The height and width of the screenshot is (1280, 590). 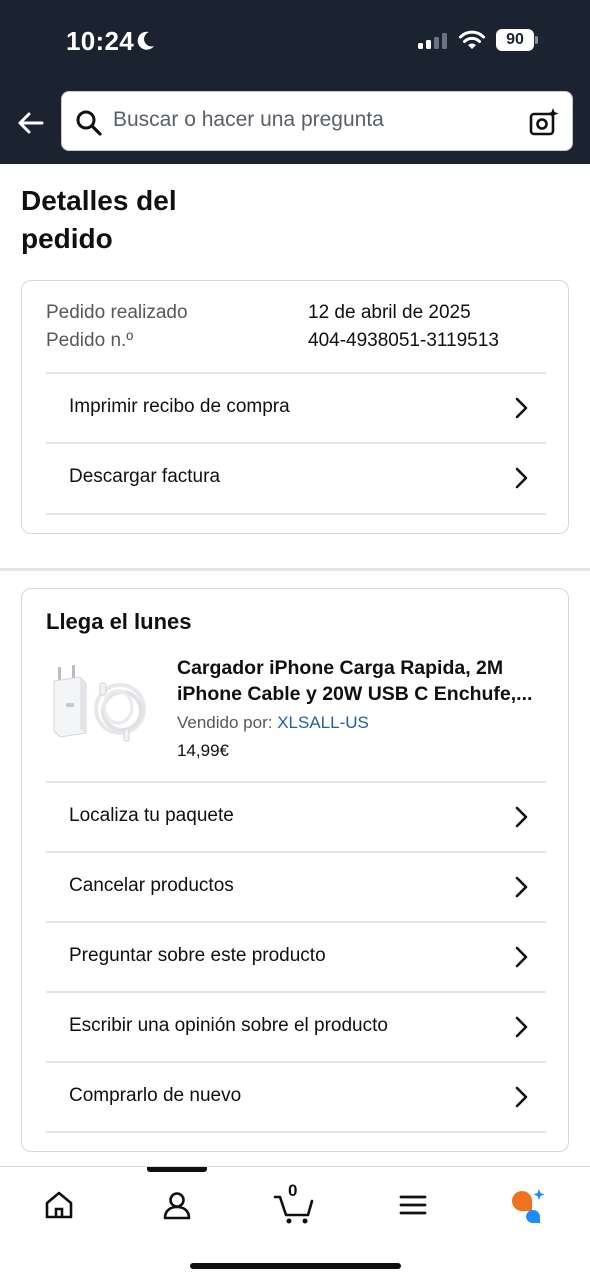 I want to click on track-package-row: Localiza tu paquete, so click(x=296, y=816).